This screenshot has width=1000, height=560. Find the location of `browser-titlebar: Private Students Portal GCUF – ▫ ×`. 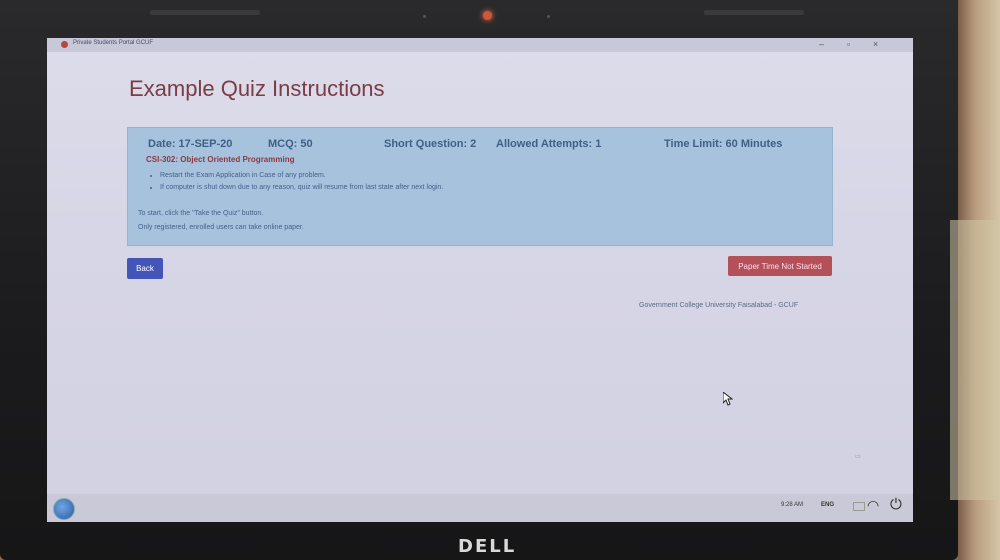

browser-titlebar: Private Students Portal GCUF – ▫ × is located at coordinates (480, 45).